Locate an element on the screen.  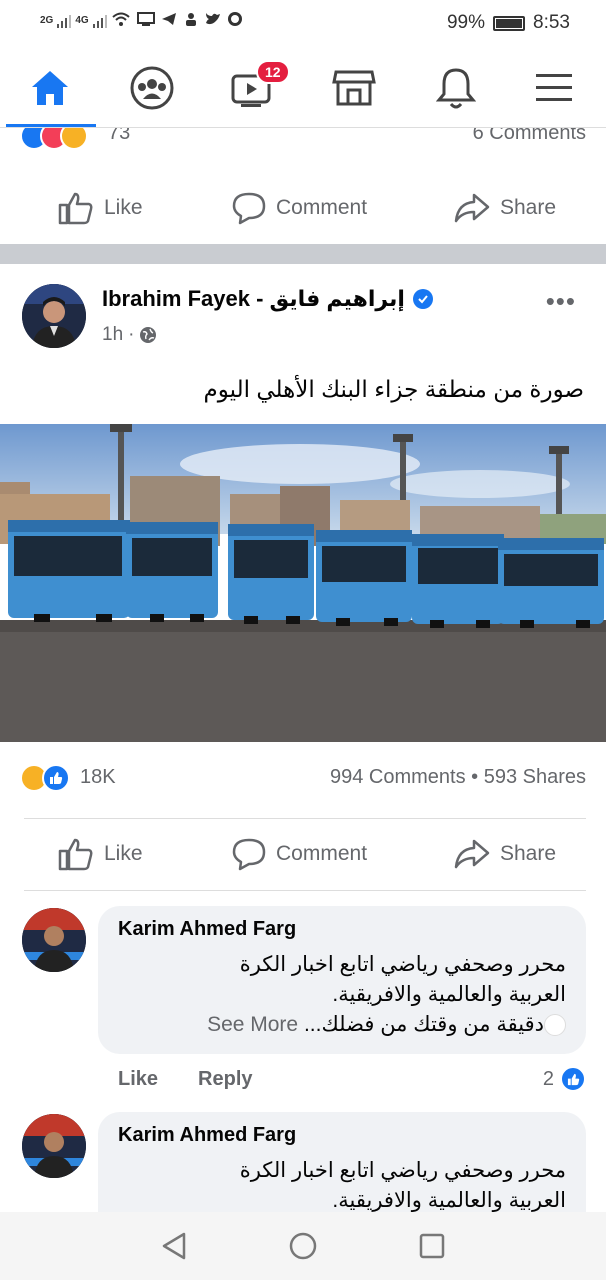
post-separator is located at coordinates (303, 254).